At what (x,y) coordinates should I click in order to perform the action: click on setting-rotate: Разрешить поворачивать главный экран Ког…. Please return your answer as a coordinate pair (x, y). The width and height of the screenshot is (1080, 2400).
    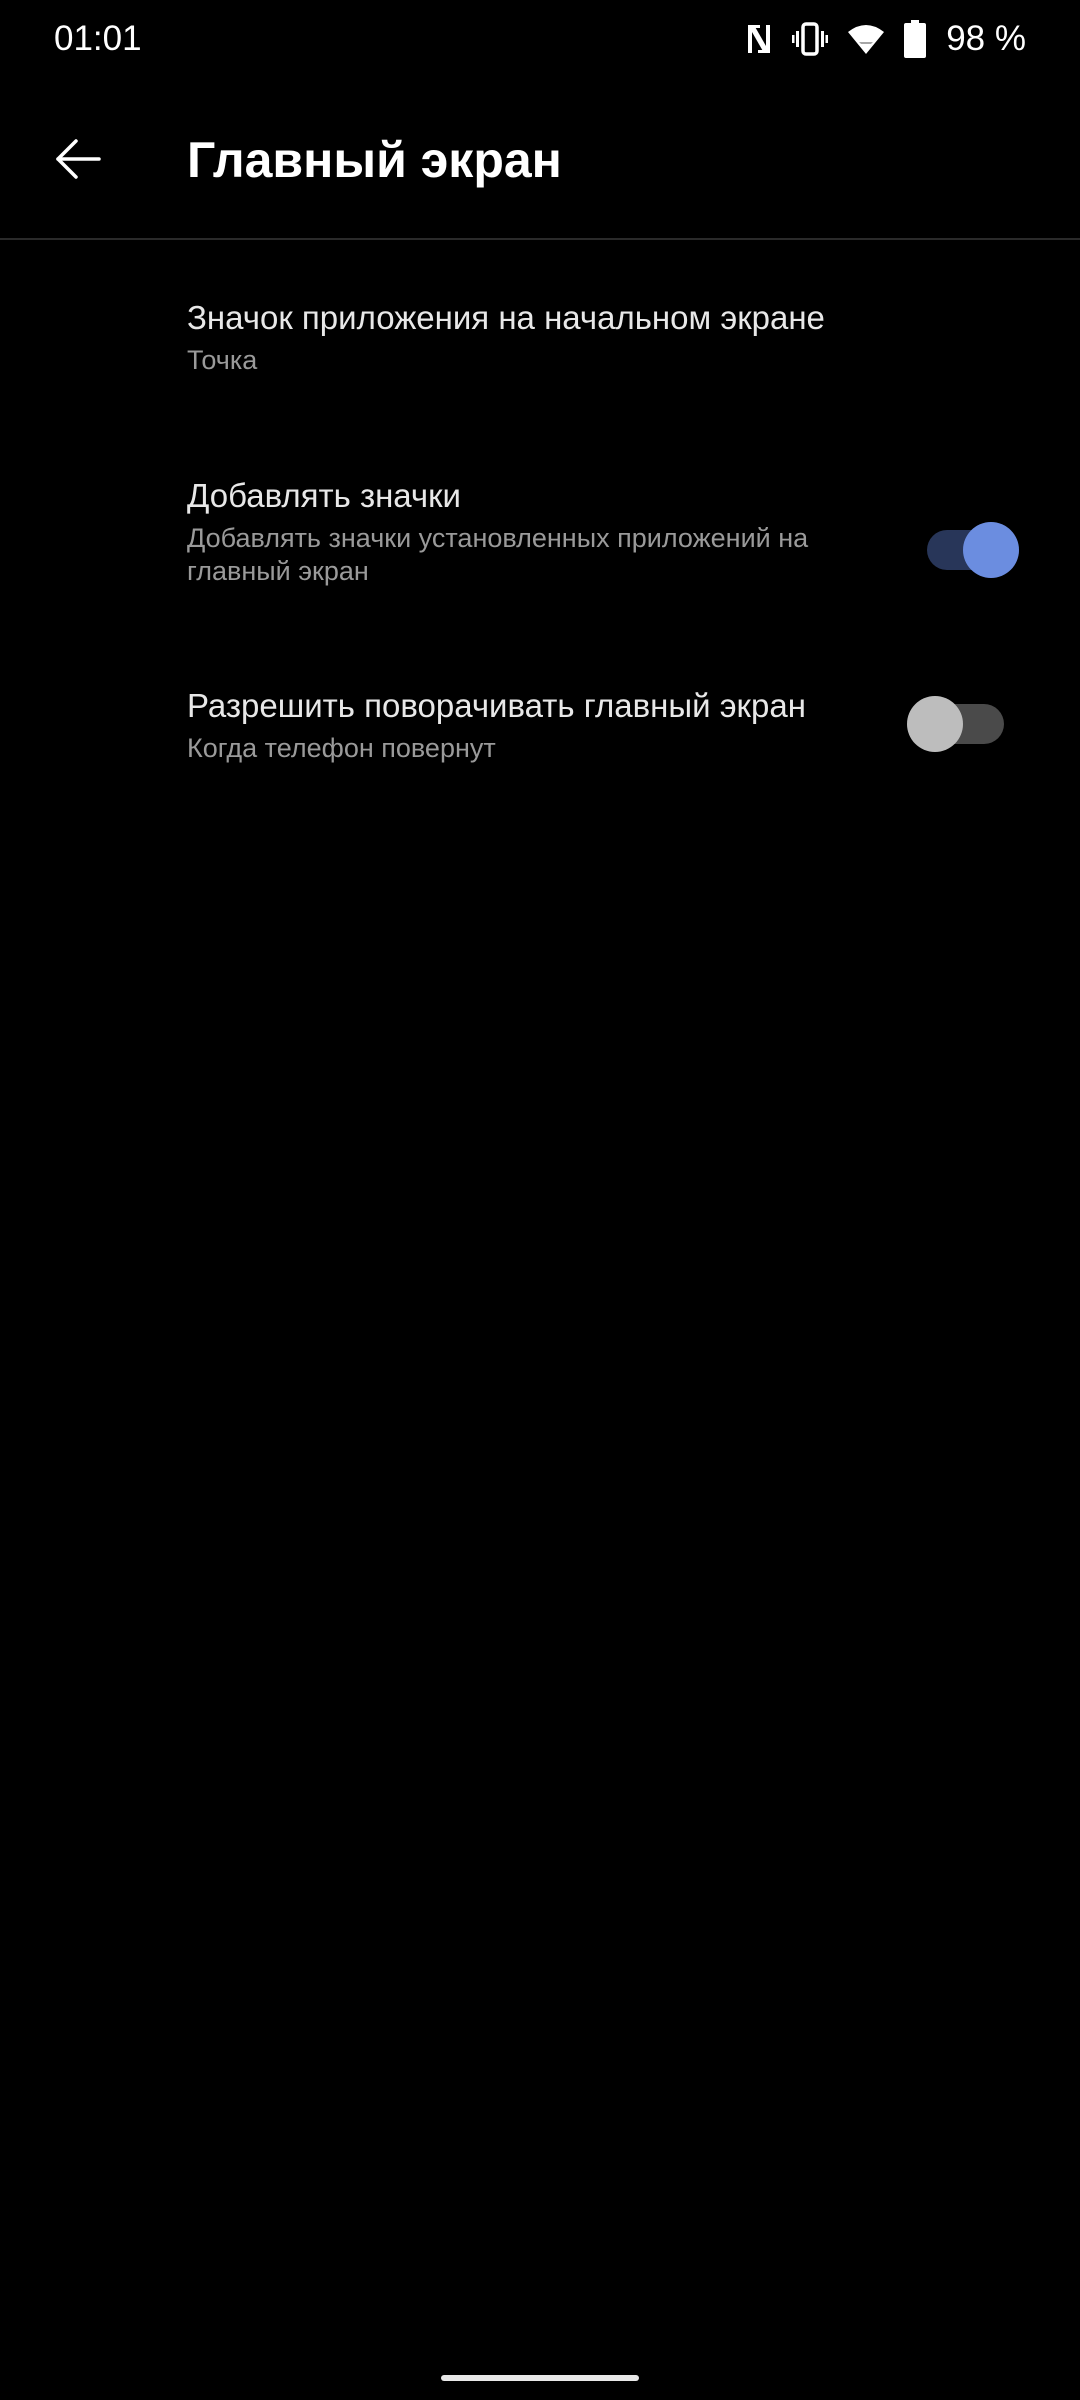
    Looking at the image, I should click on (540, 725).